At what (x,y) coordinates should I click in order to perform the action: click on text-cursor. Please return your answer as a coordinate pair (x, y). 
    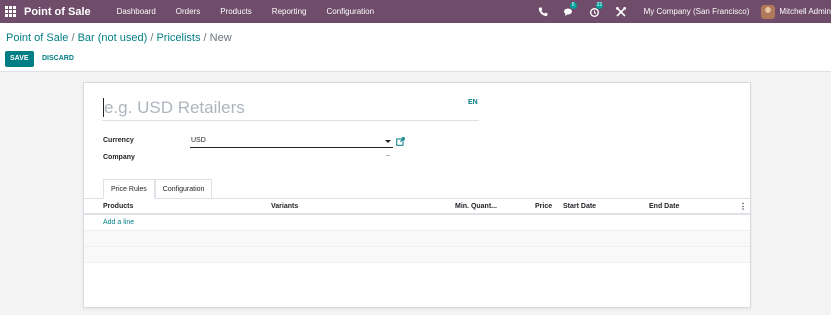
    Looking at the image, I should click on (103, 107).